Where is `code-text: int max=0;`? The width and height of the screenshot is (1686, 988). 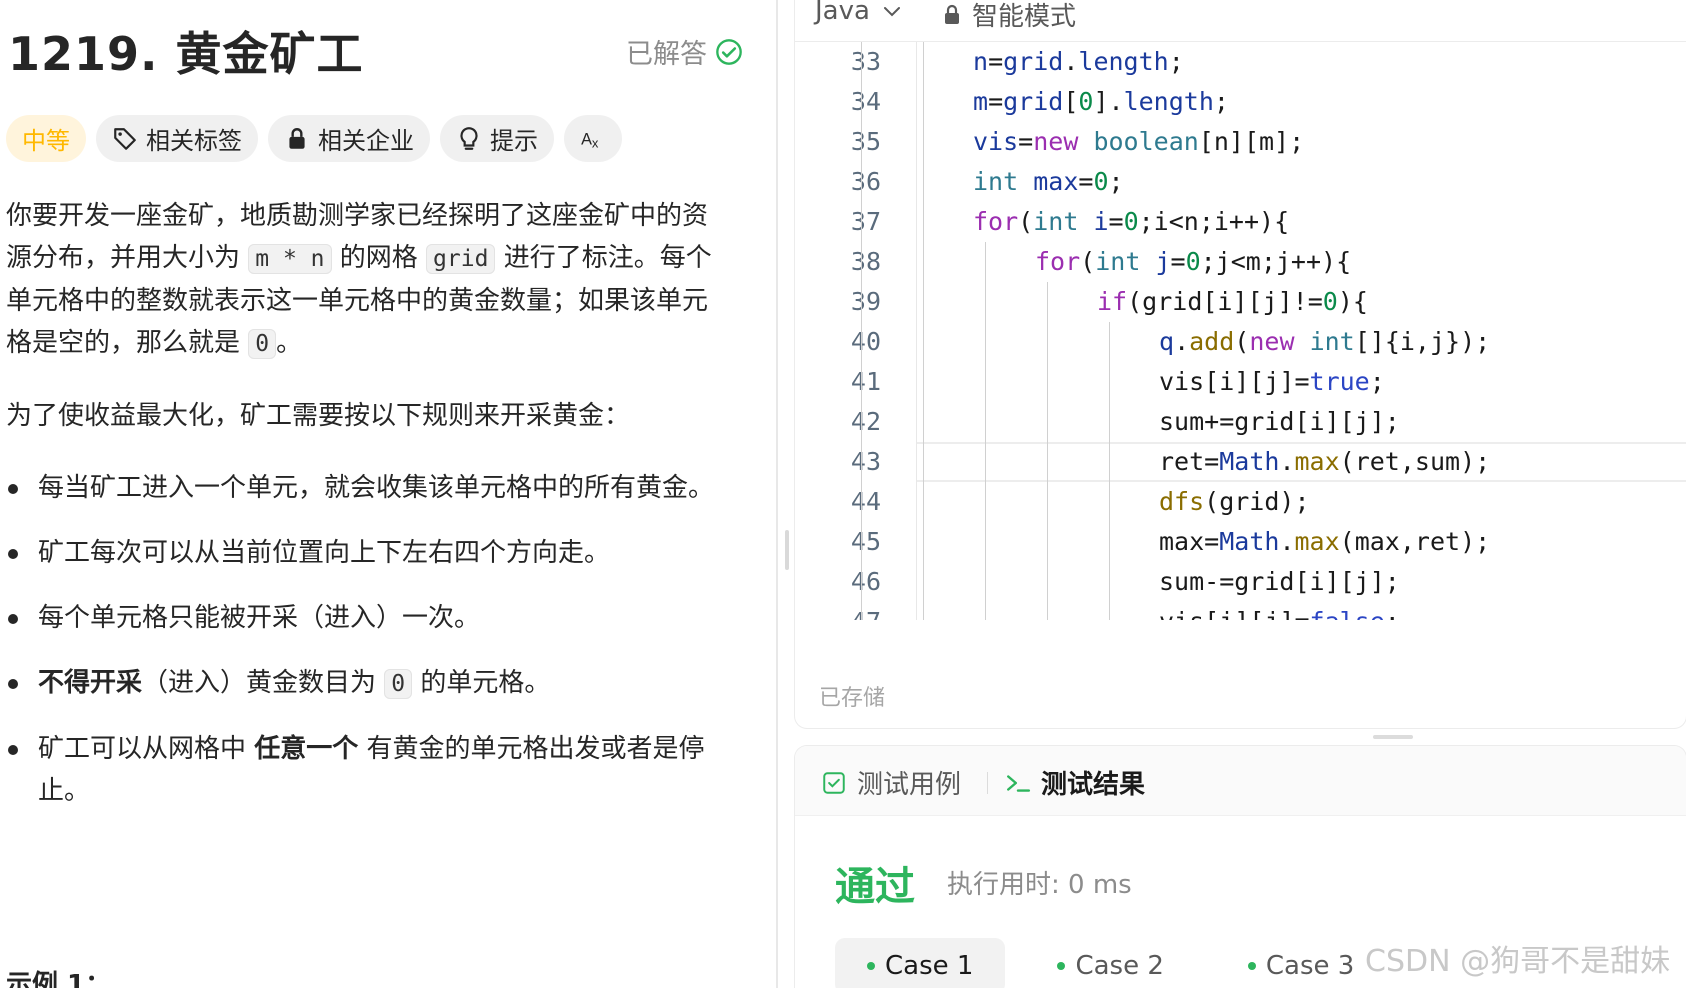
code-text: int max=0; is located at coordinates (1048, 181).